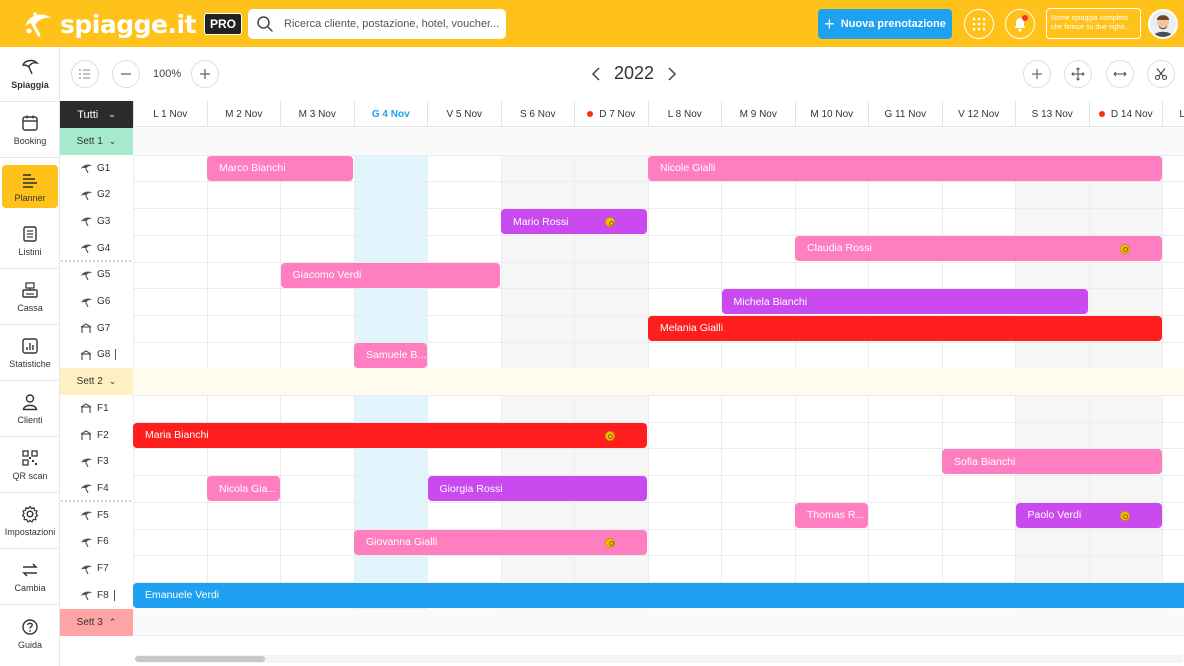 The height and width of the screenshot is (666, 1184). What do you see at coordinates (30, 532) in the screenshot?
I see `sidebar-item-label: Impostazioni` at bounding box center [30, 532].